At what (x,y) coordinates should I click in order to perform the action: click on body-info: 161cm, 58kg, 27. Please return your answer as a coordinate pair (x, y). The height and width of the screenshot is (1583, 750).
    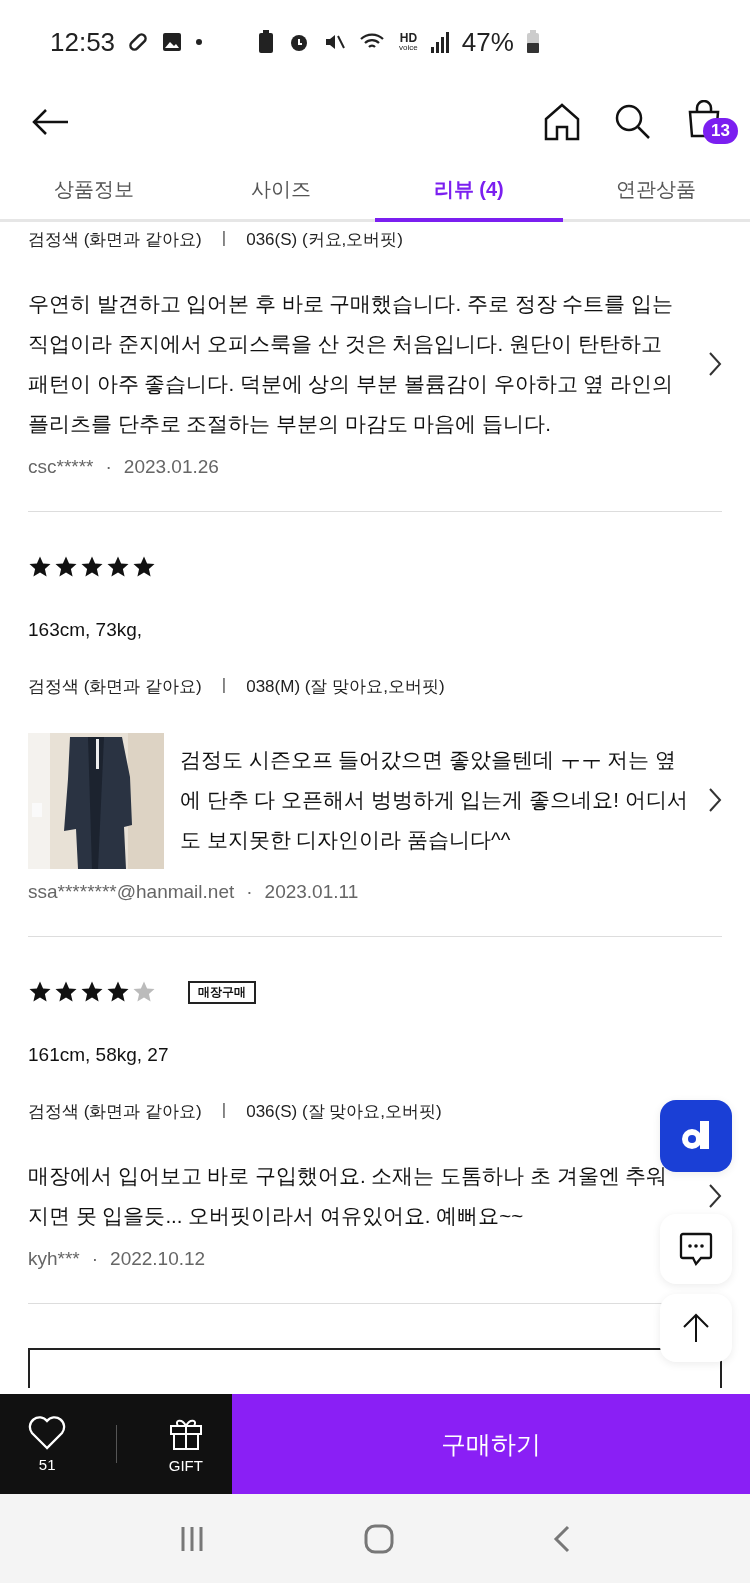
    Looking at the image, I should click on (99, 1055).